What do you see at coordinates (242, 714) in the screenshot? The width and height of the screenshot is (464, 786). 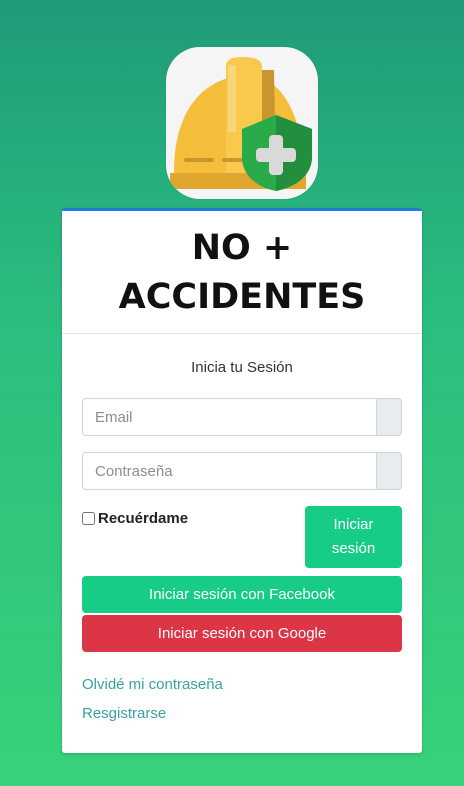 I see `register-link: Resgistrarse` at bounding box center [242, 714].